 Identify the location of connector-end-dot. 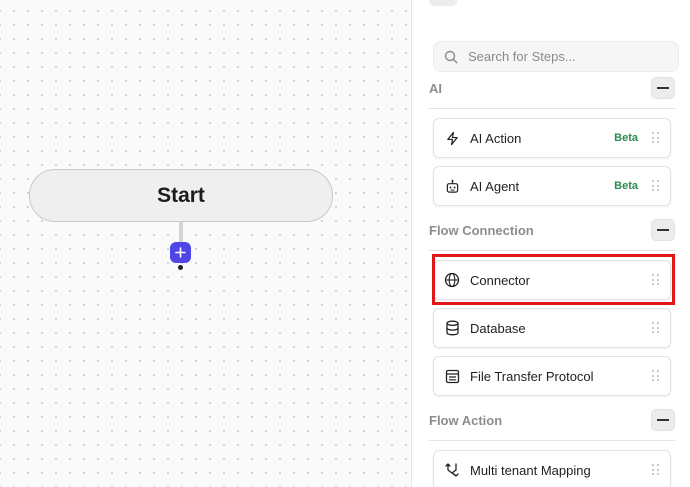
(180, 267).